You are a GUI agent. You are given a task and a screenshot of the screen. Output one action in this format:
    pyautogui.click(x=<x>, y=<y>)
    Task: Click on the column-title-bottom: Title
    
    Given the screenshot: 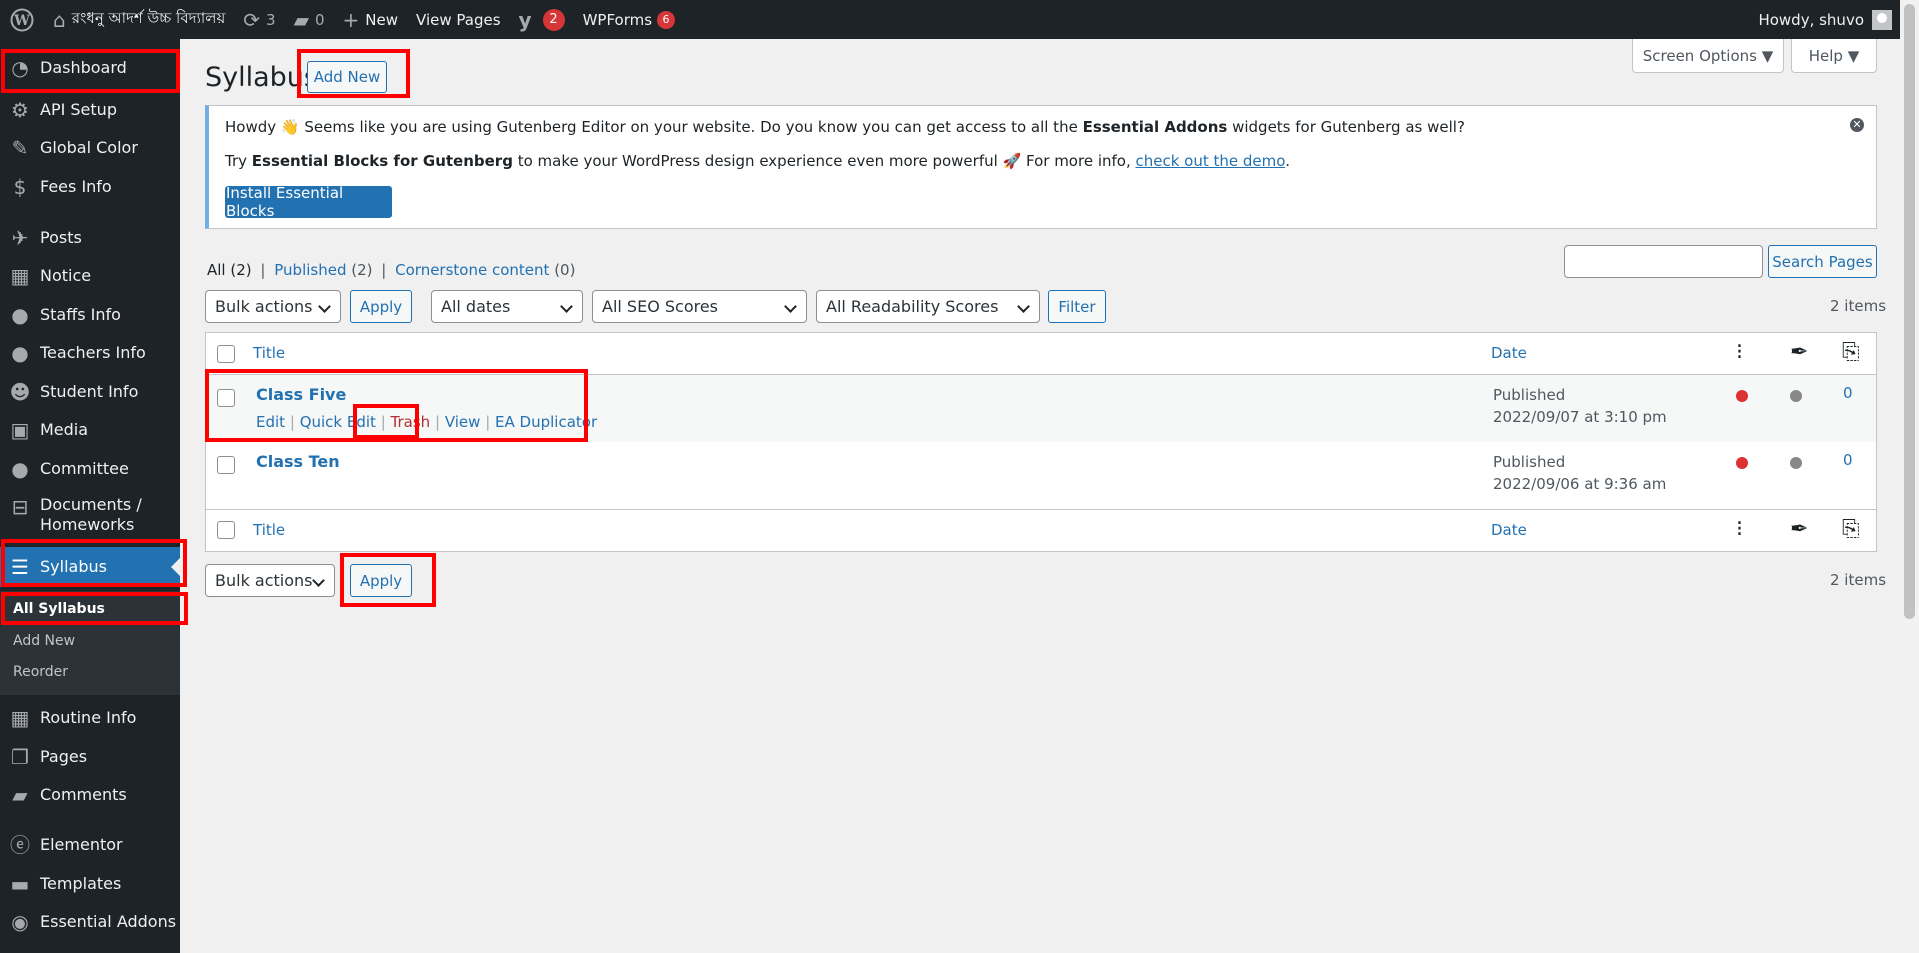 What is the action you would take?
    pyautogui.click(x=269, y=530)
    